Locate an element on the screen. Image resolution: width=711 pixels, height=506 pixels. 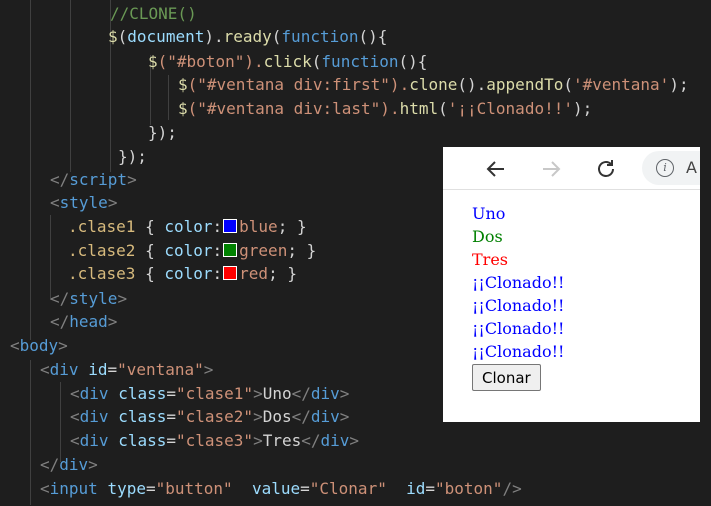
code-token: "clase1" is located at coordinates (215, 393).